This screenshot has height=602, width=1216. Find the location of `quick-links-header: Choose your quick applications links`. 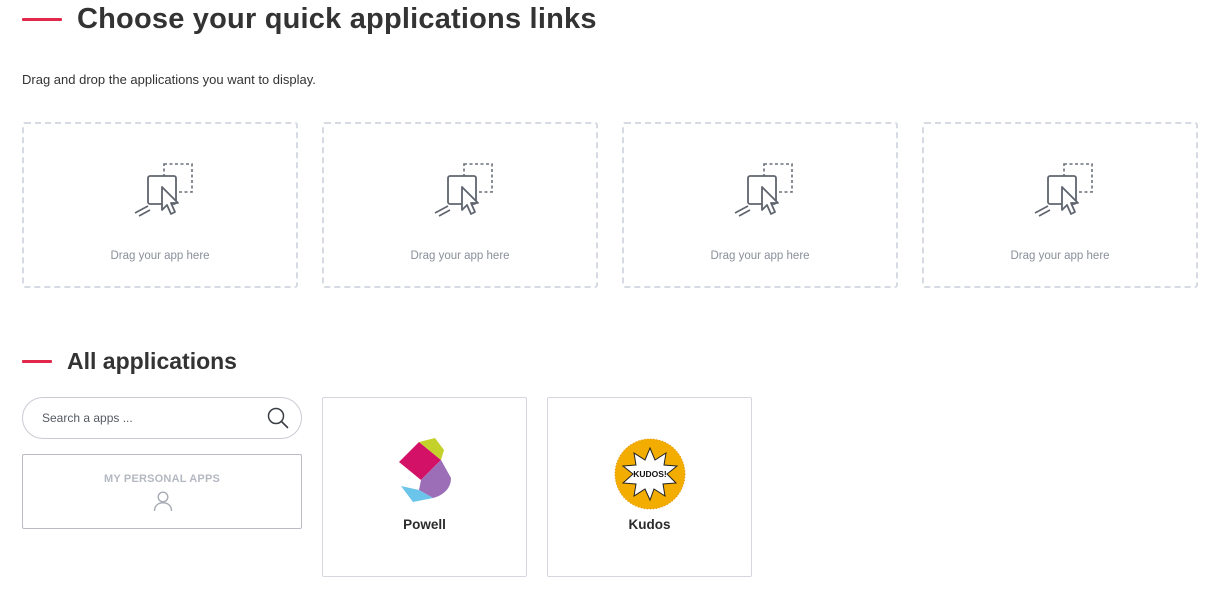

quick-links-header: Choose your quick applications links is located at coordinates (309, 19).